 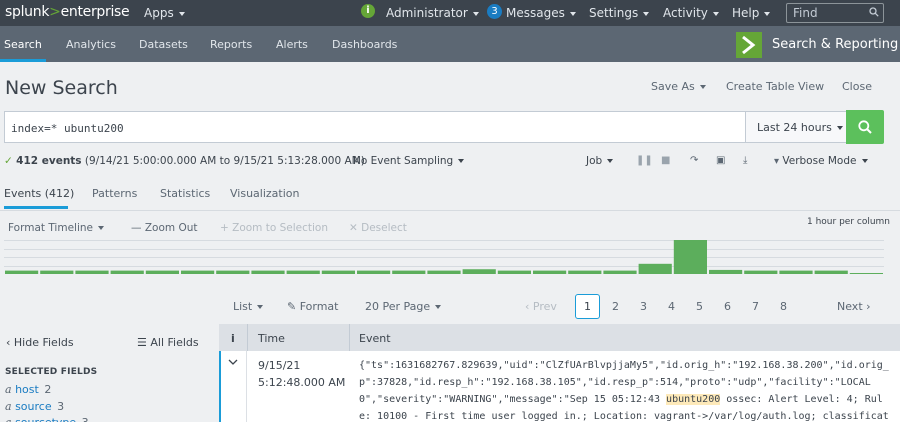 I want to click on nav-datasets: Datasets, so click(x=163, y=44).